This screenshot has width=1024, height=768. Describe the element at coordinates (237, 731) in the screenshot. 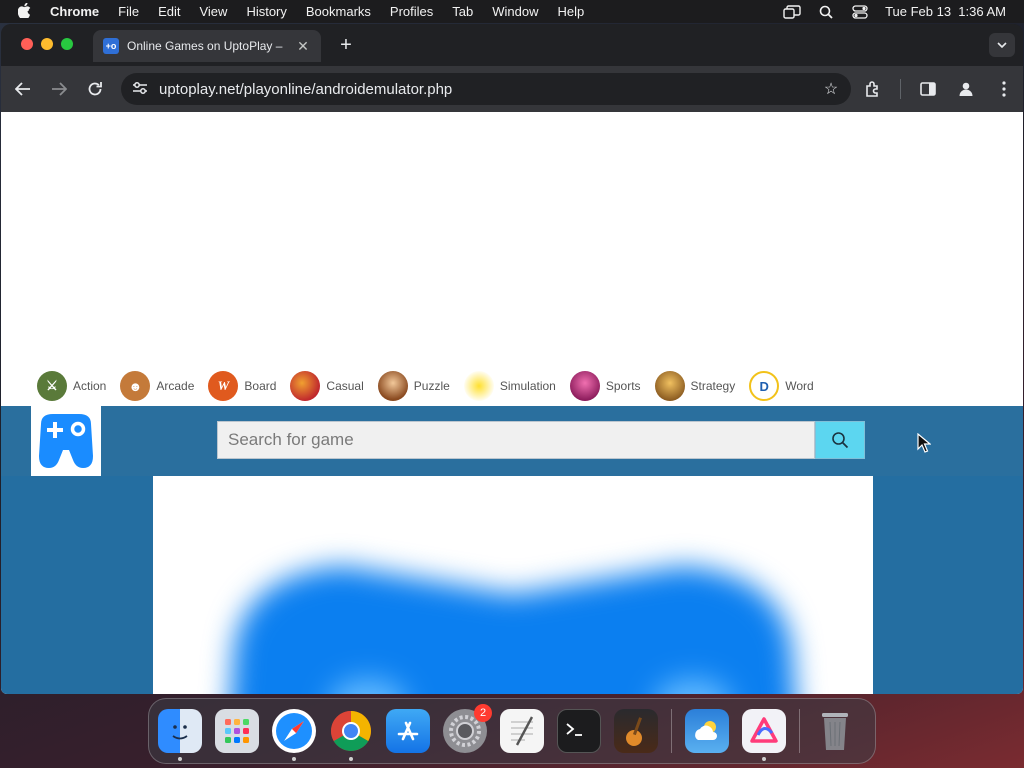

I see `launchpad-icon` at that location.